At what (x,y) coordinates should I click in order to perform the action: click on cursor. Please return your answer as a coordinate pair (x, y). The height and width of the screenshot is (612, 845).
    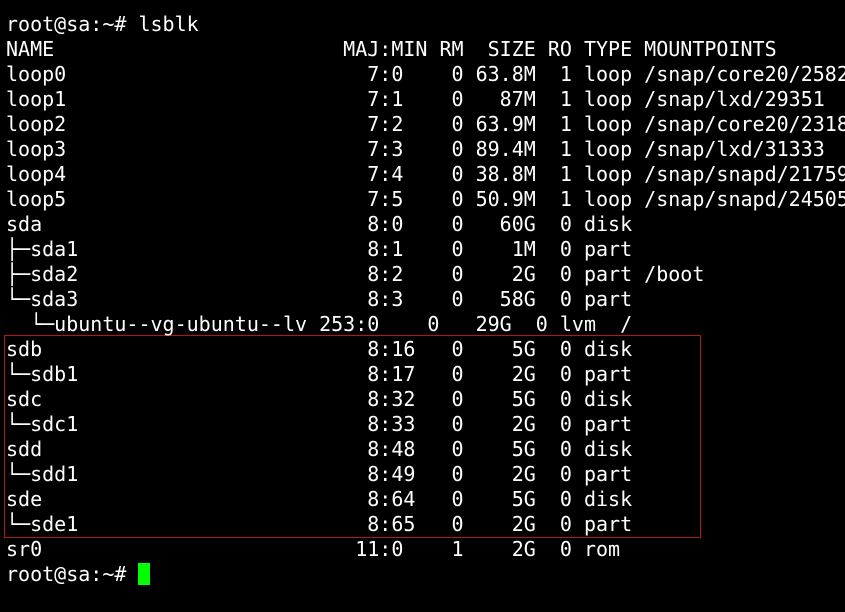
    Looking at the image, I should click on (144, 574).